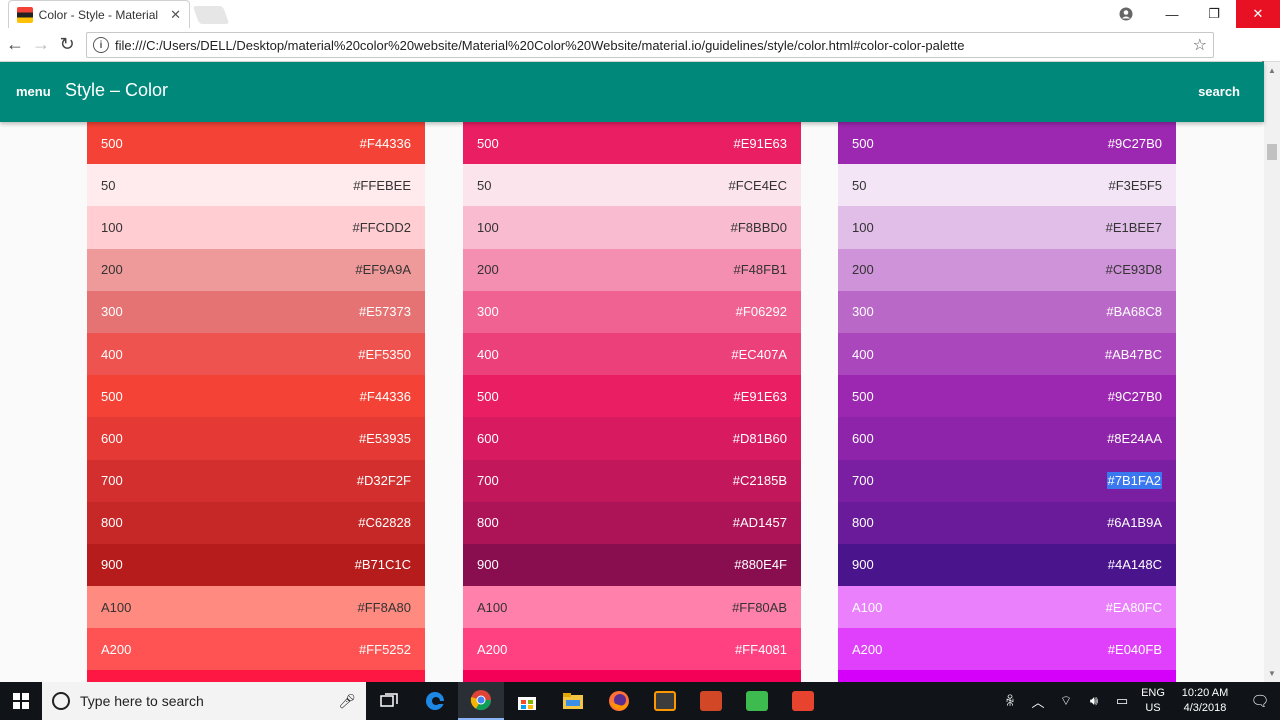 The image size is (1280, 720). I want to click on color-swatch-row: 600 #E53935, so click(256, 438).